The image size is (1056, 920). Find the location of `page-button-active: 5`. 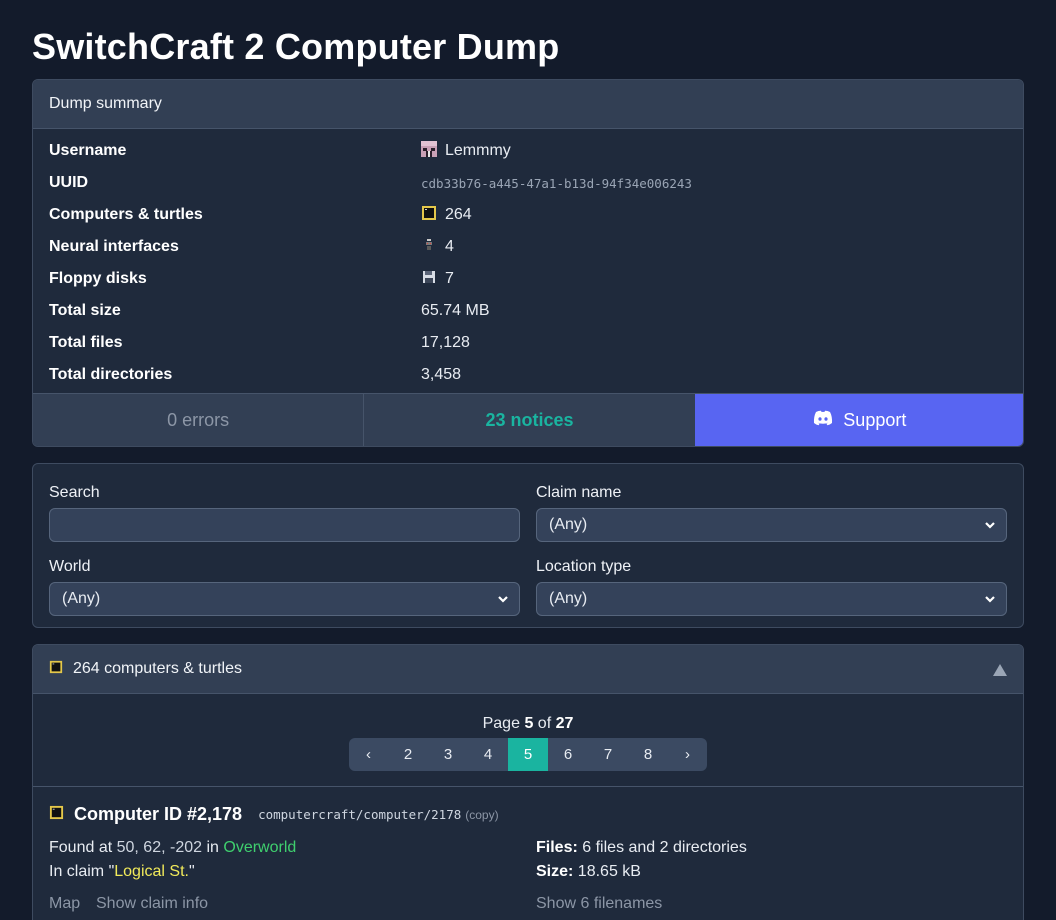

page-button-active: 5 is located at coordinates (528, 754).